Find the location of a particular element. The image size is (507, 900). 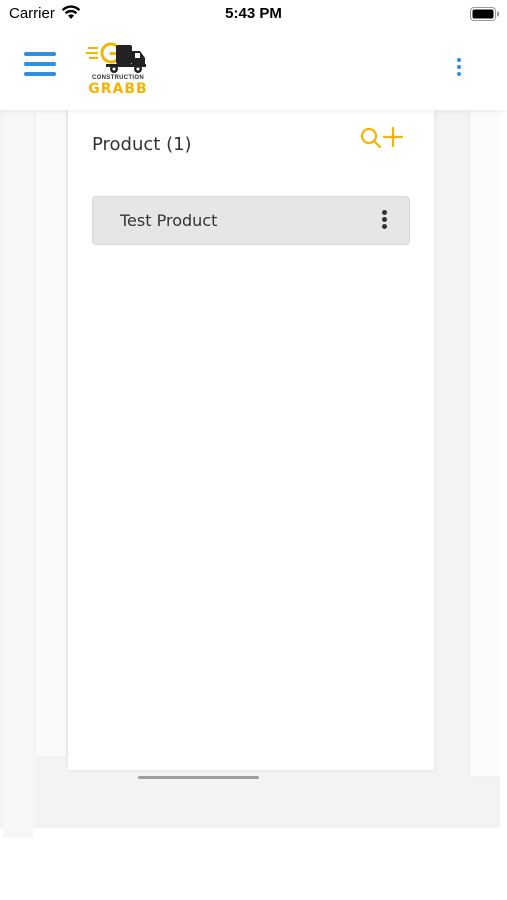

scroll-indicator is located at coordinates (198, 777).